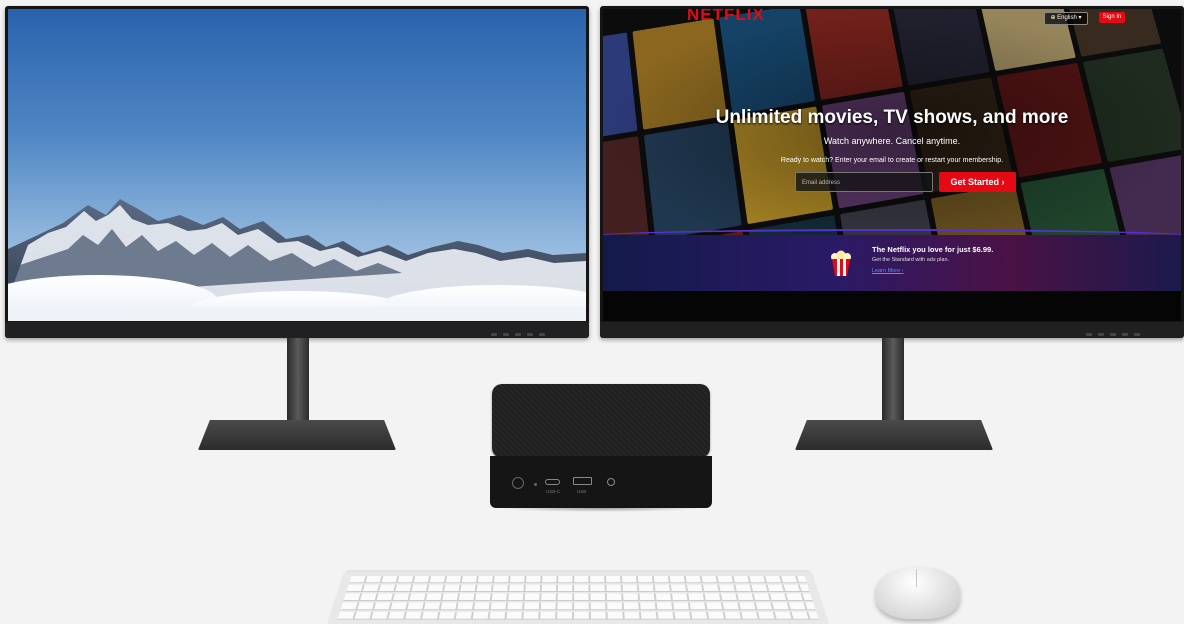  I want to click on netflix-logo: NETFLIX, so click(726, 17).